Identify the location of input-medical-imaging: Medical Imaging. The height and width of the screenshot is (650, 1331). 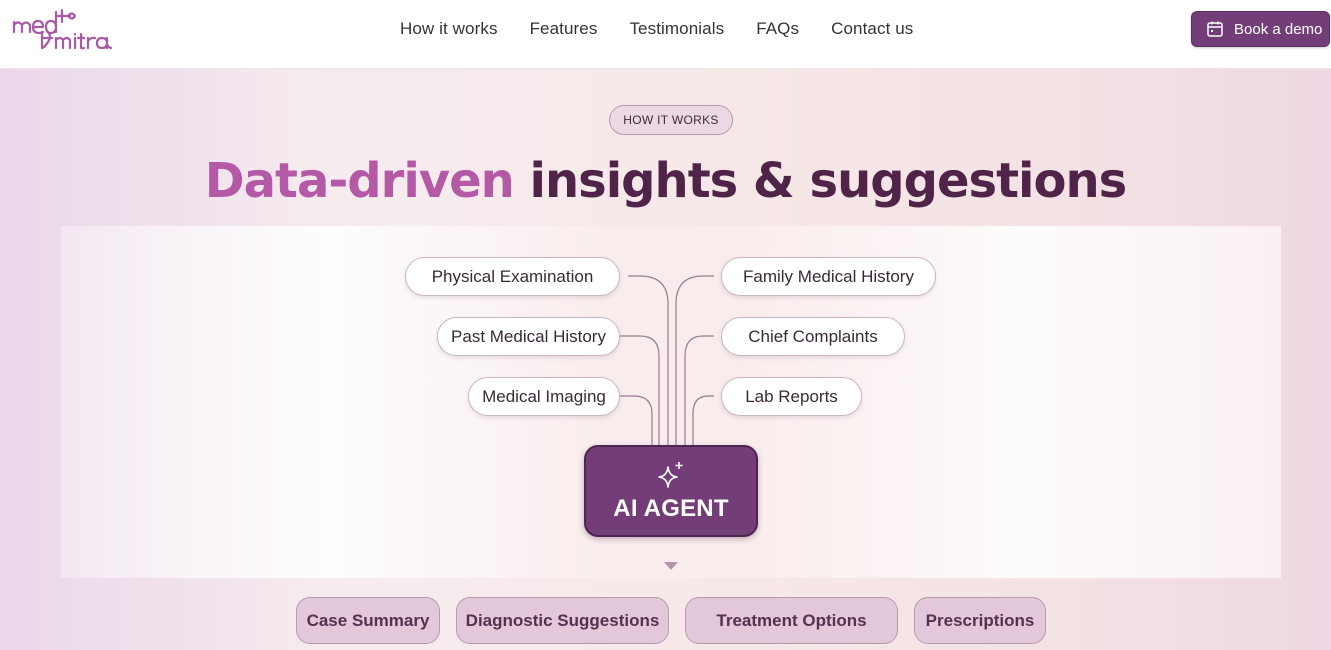
(544, 396).